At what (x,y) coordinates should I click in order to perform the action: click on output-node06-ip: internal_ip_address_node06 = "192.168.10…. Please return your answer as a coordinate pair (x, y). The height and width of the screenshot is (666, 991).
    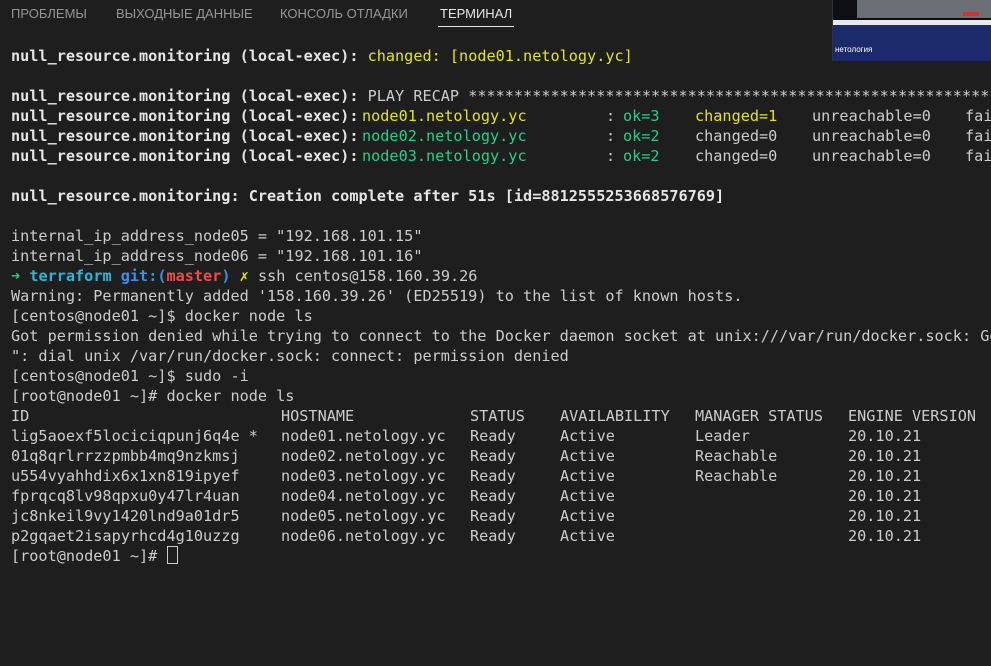
    Looking at the image, I should click on (217, 256).